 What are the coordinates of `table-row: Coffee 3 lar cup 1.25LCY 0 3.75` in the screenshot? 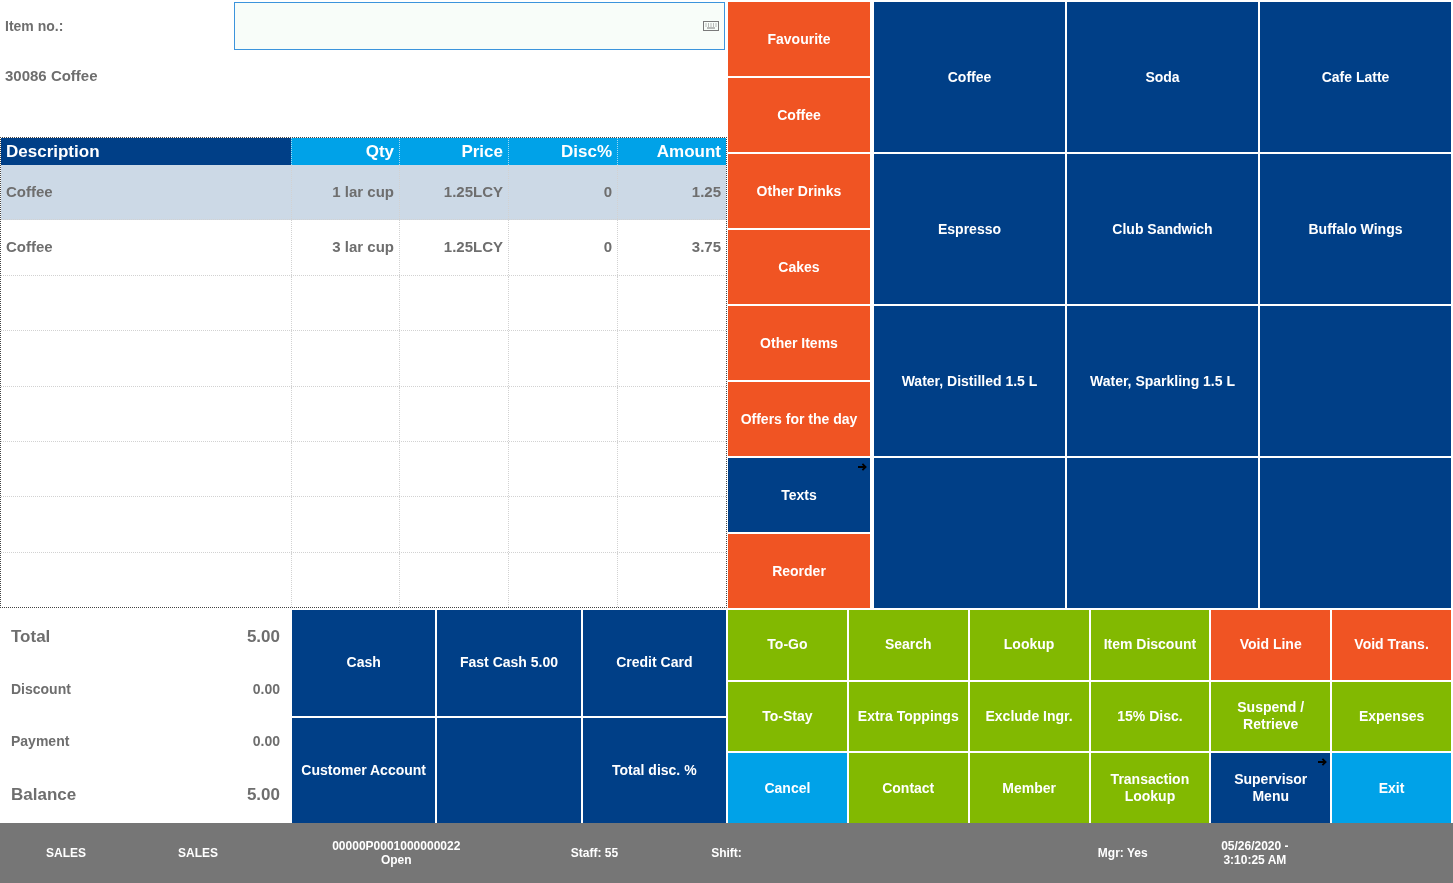 It's located at (363, 248).